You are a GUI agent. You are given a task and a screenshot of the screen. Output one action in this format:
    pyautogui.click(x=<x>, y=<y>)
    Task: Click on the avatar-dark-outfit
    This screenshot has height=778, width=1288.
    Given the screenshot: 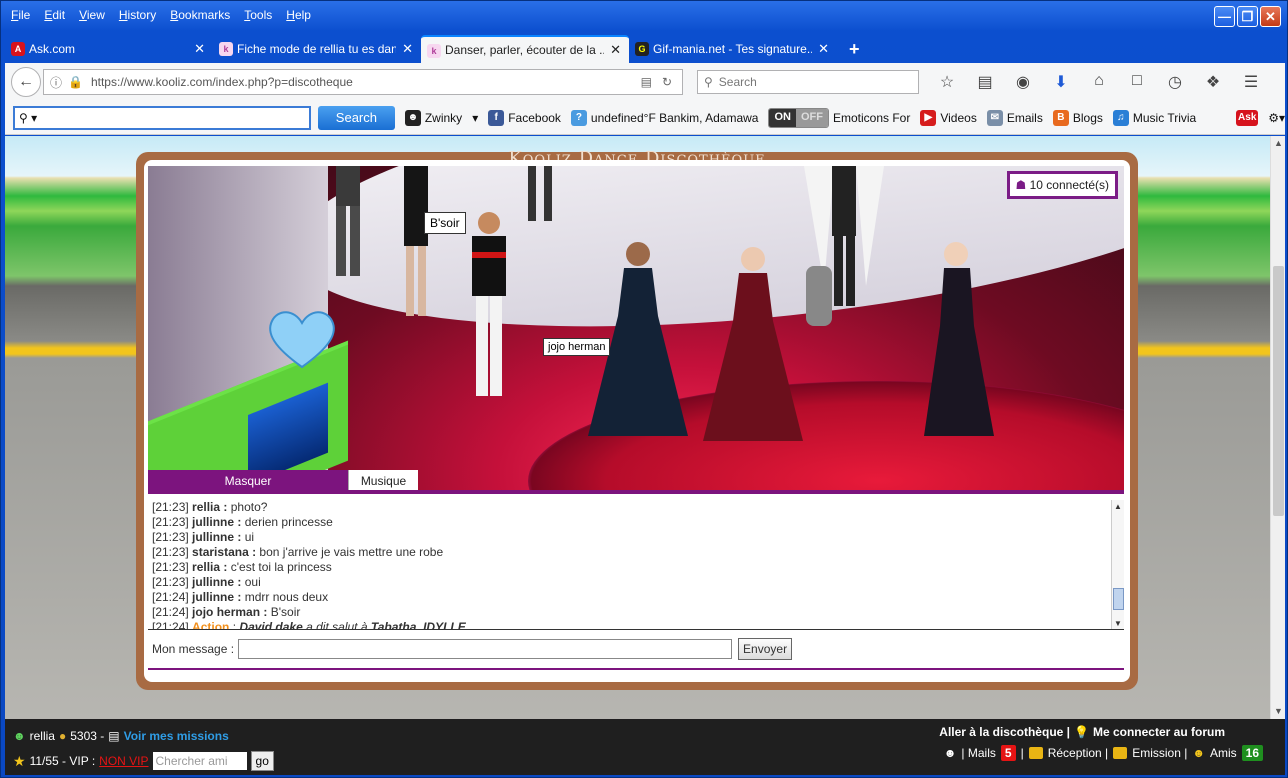 What is the action you would take?
    pyautogui.click(x=348, y=226)
    